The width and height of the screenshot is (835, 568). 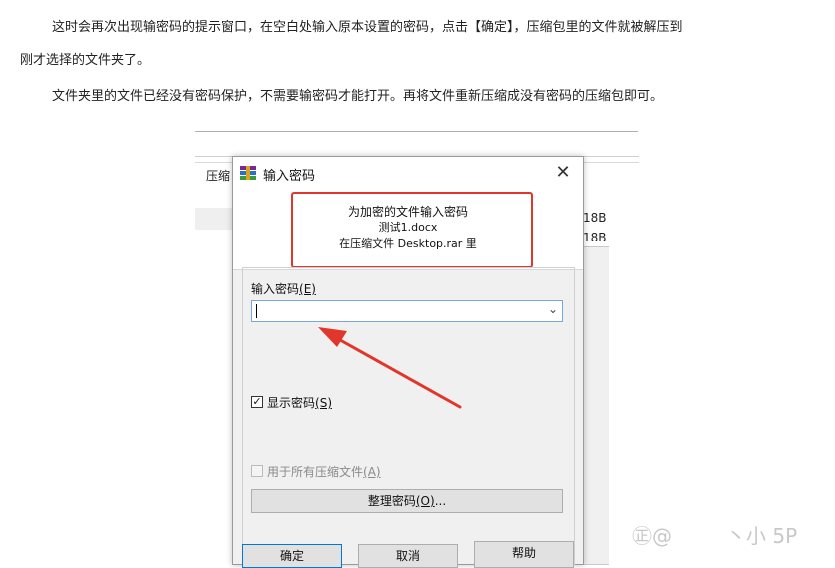 What do you see at coordinates (408, 173) in the screenshot?
I see `dialog-titlebar: 输入密码 ✕` at bounding box center [408, 173].